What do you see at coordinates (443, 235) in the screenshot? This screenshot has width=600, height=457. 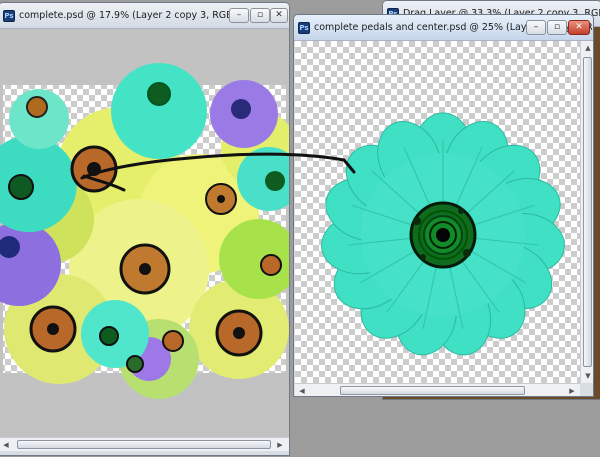 I see `flower-center` at bounding box center [443, 235].